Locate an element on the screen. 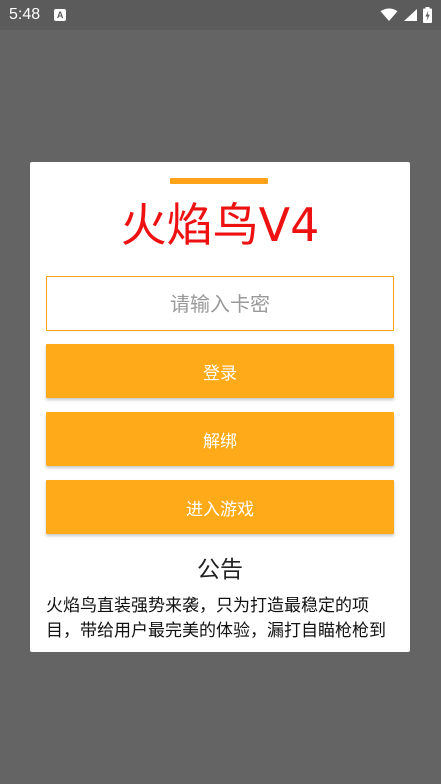 The image size is (441, 784). notification-icon: A is located at coordinates (60, 15).